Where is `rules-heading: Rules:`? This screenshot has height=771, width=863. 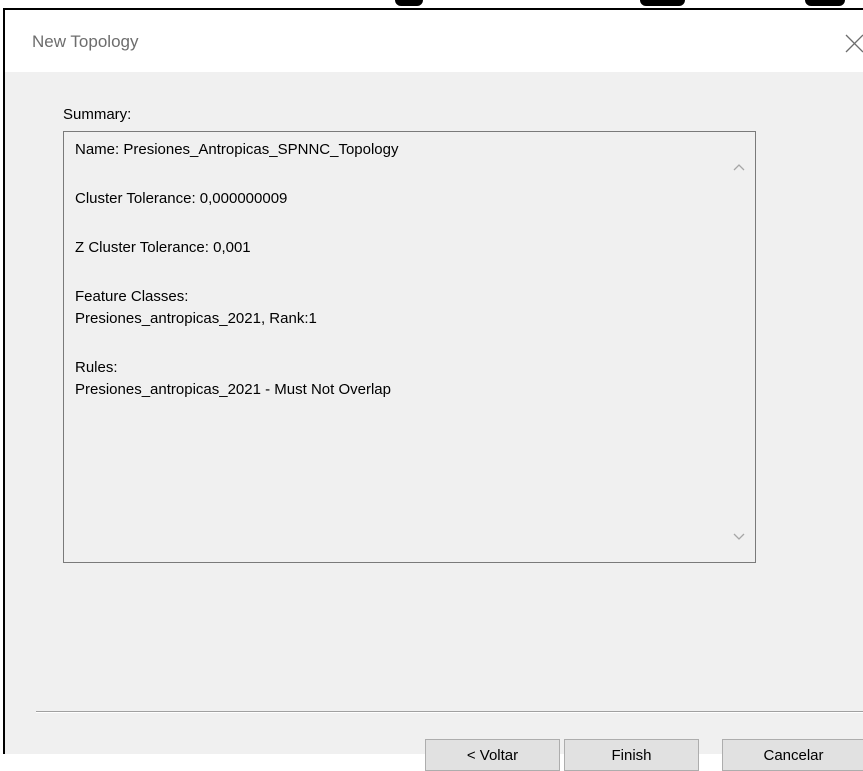 rules-heading: Rules: is located at coordinates (96, 367).